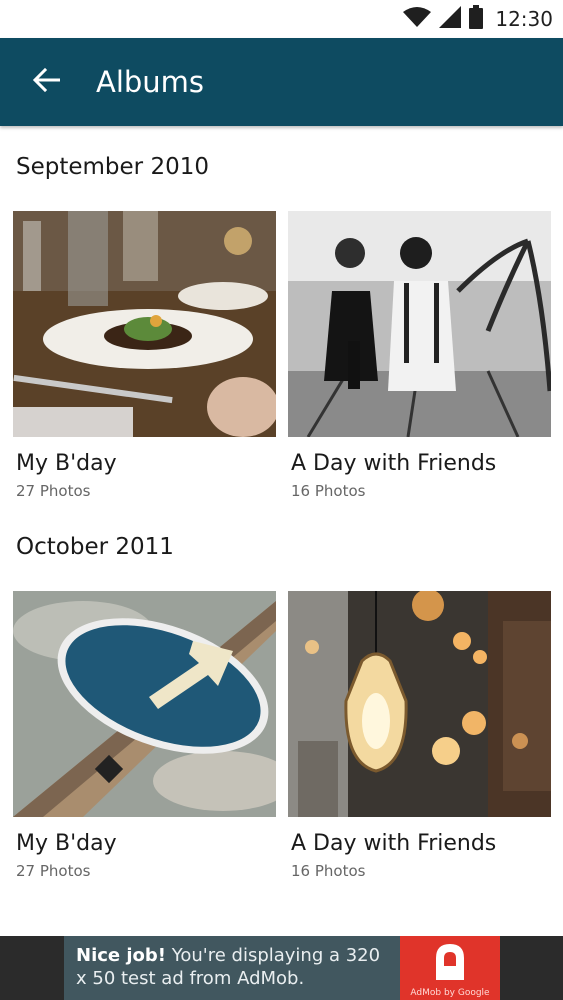  What do you see at coordinates (450, 993) in the screenshot?
I see `ad-brand-caption: AdMob by Google` at bounding box center [450, 993].